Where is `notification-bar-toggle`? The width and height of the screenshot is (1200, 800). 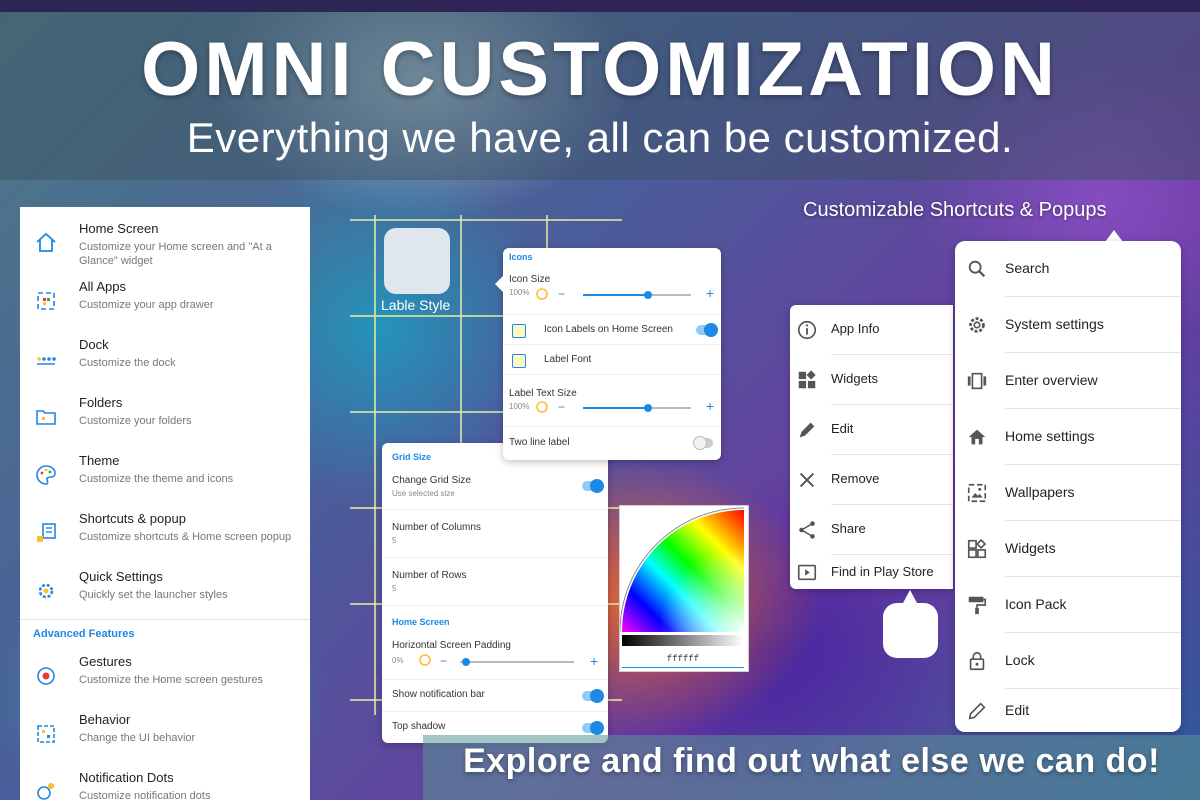 notification-bar-toggle is located at coordinates (593, 696).